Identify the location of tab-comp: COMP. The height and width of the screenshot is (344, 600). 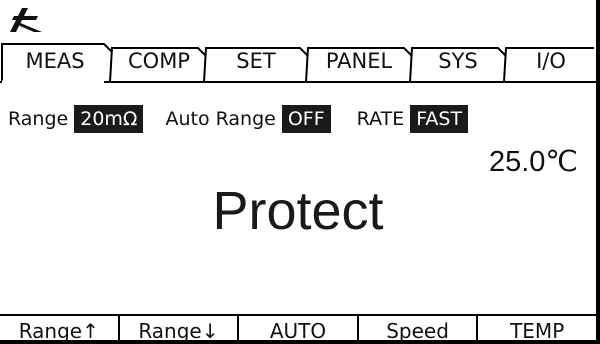
(159, 61).